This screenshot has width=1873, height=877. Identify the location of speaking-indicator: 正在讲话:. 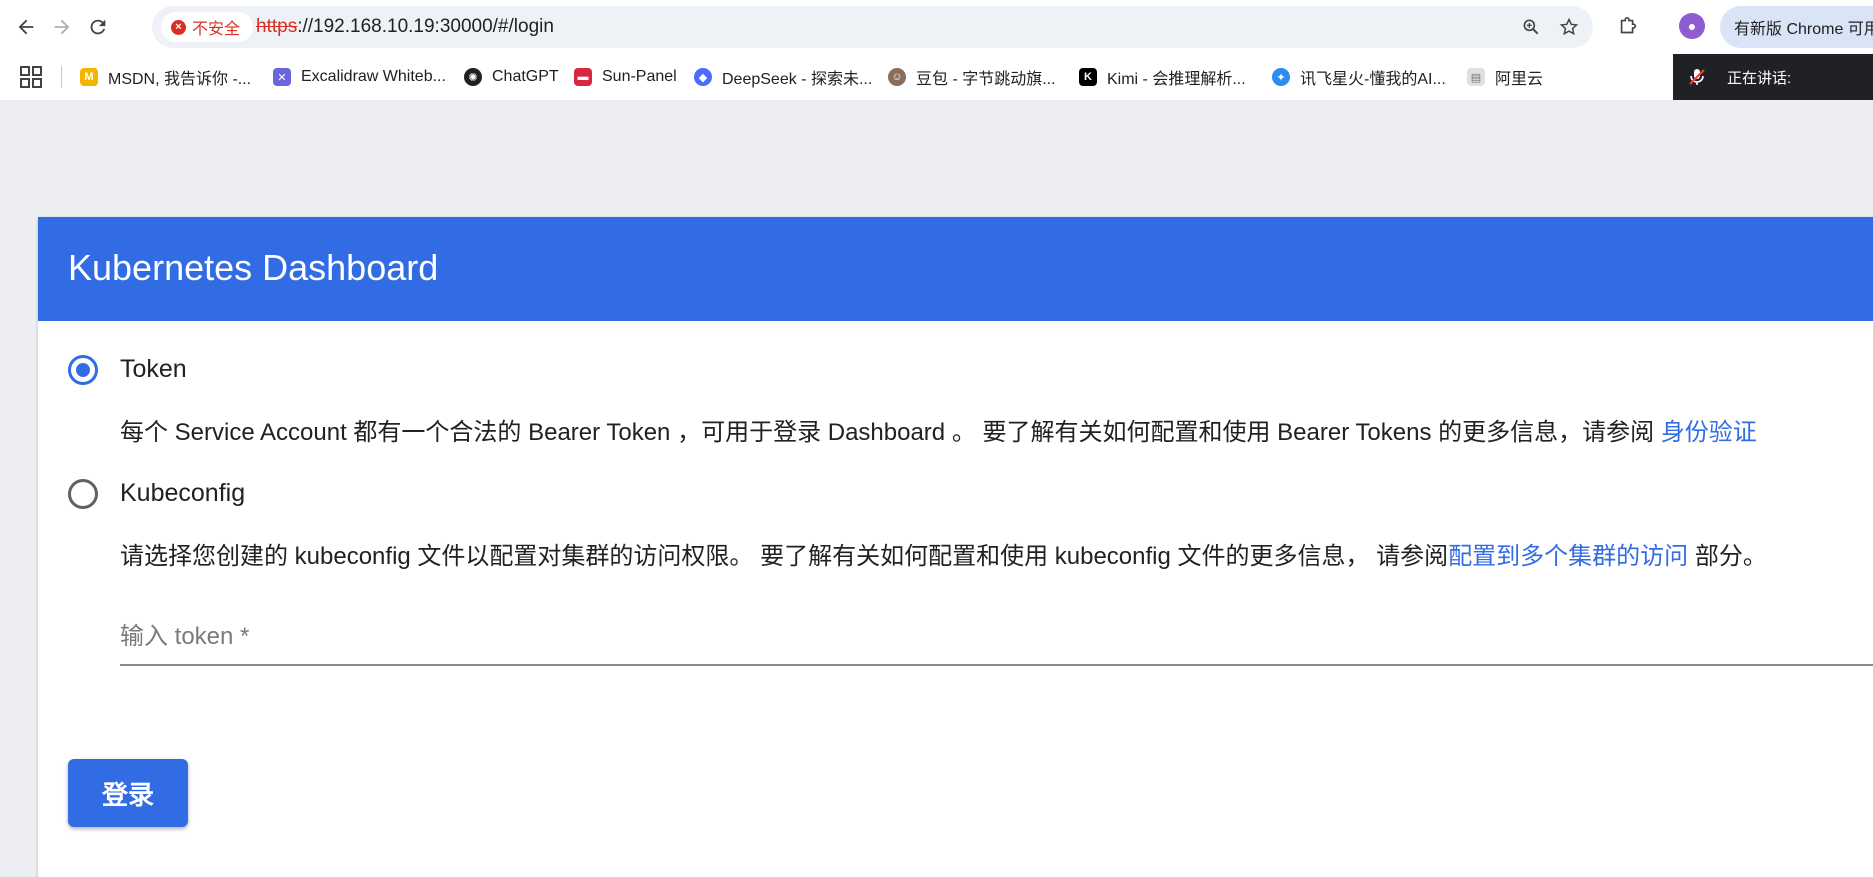
(1773, 77).